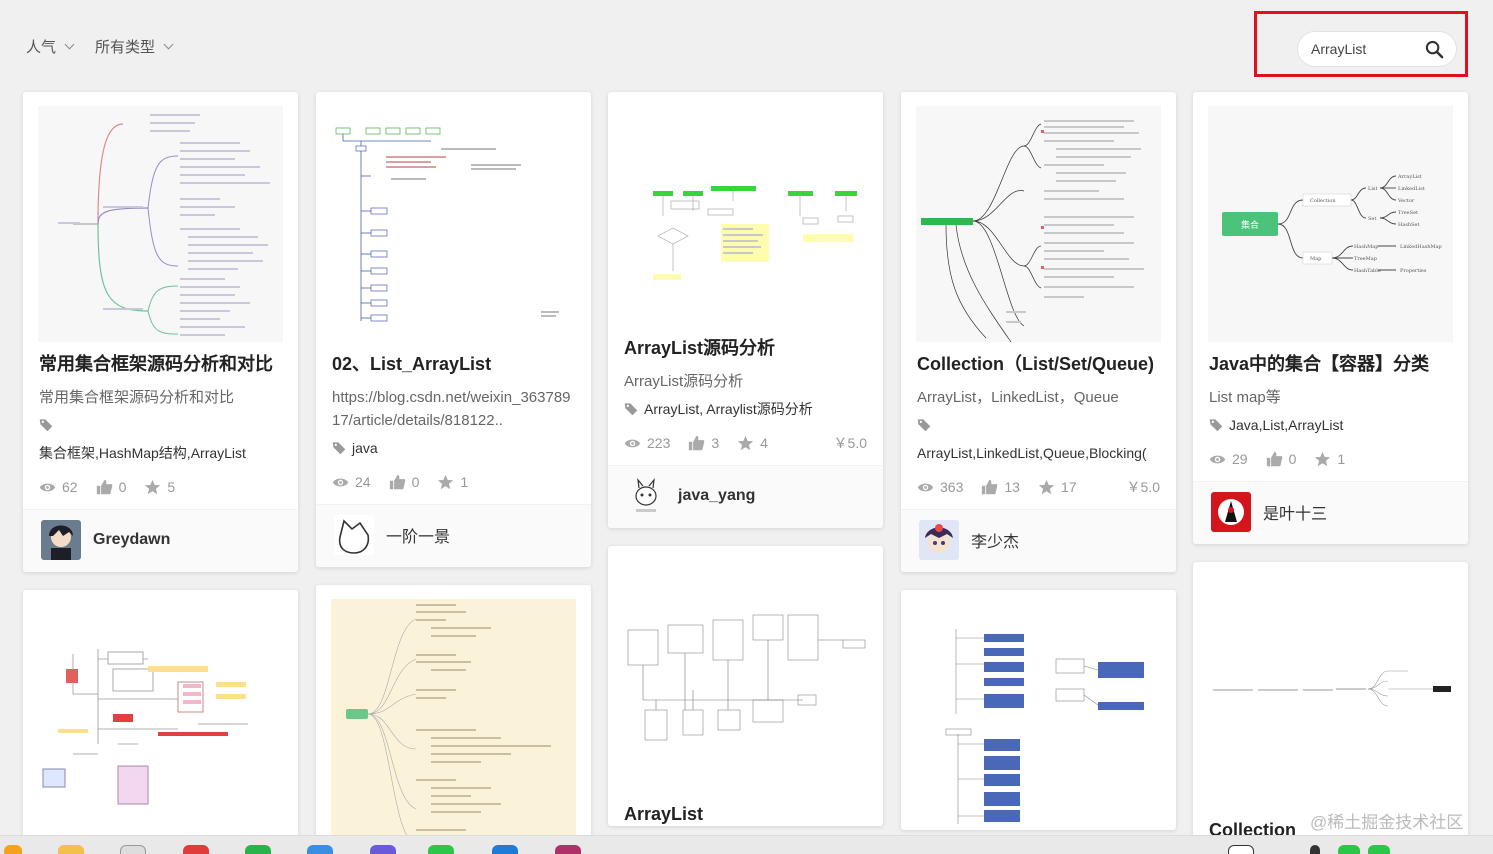 This screenshot has height=854, width=1493. What do you see at coordinates (196, 849) in the screenshot?
I see `browser-icon` at bounding box center [196, 849].